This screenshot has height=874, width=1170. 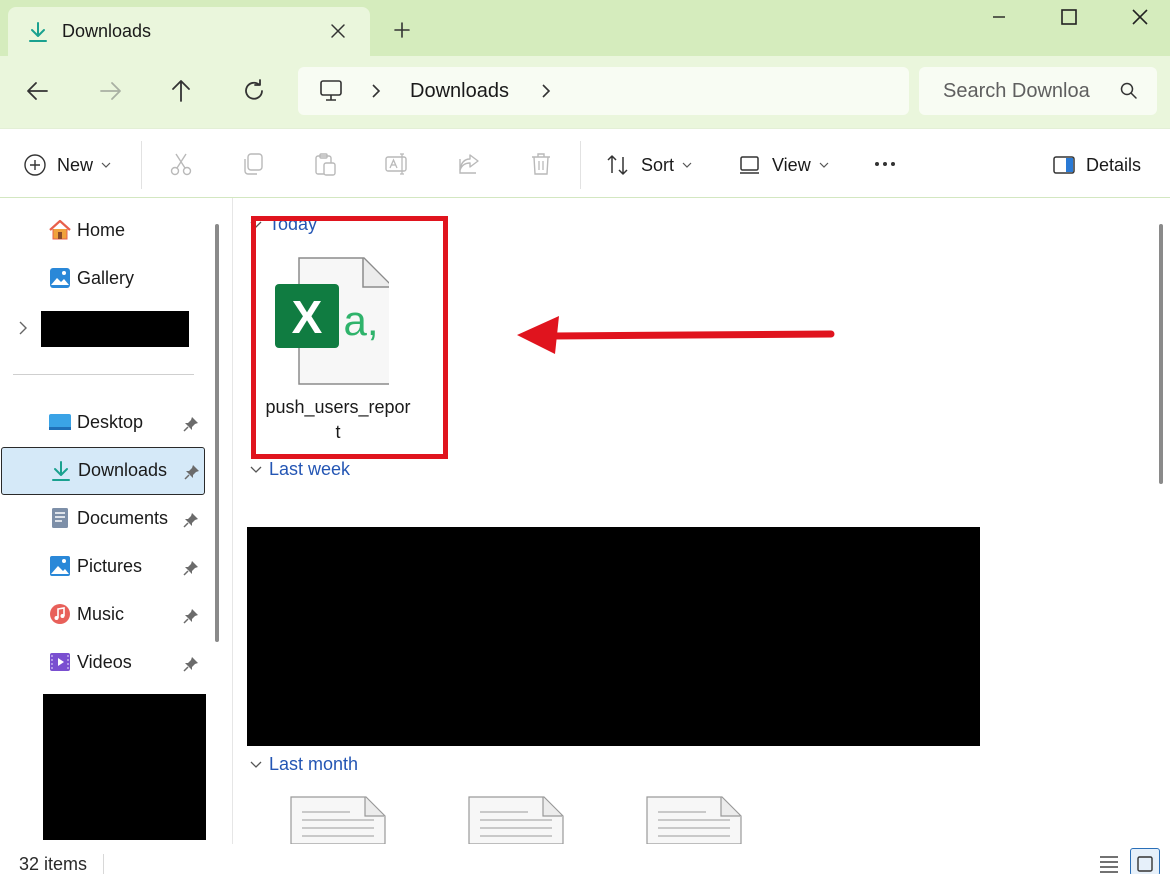 I want to click on status-bar: 32 items, so click(x=585, y=859).